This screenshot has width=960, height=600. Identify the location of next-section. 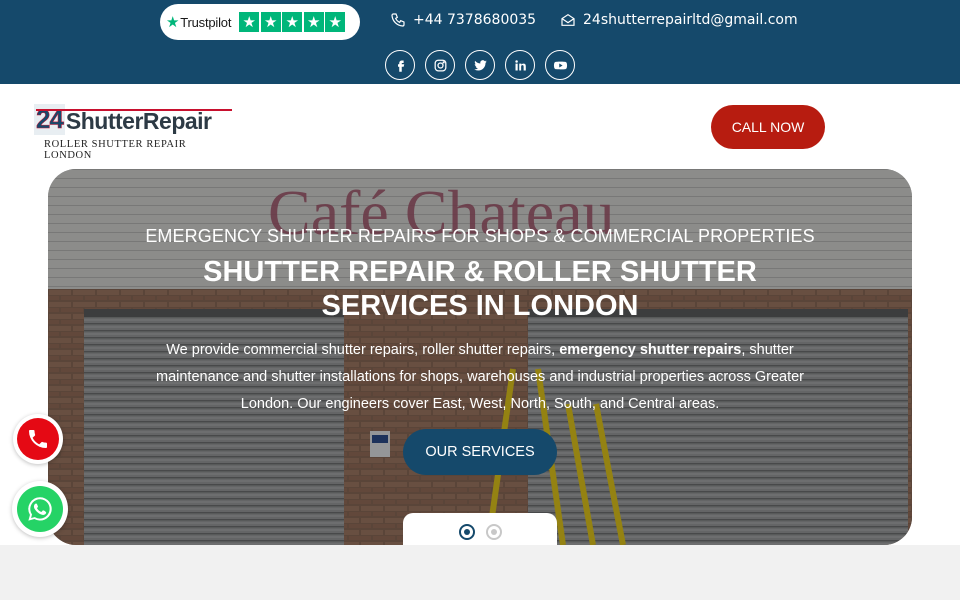
(480, 572).